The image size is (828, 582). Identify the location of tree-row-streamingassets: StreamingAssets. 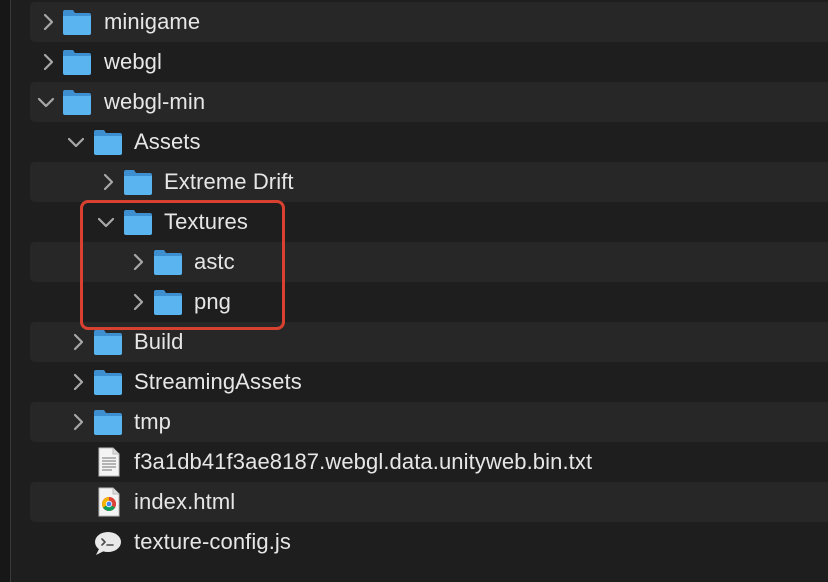
(414, 382).